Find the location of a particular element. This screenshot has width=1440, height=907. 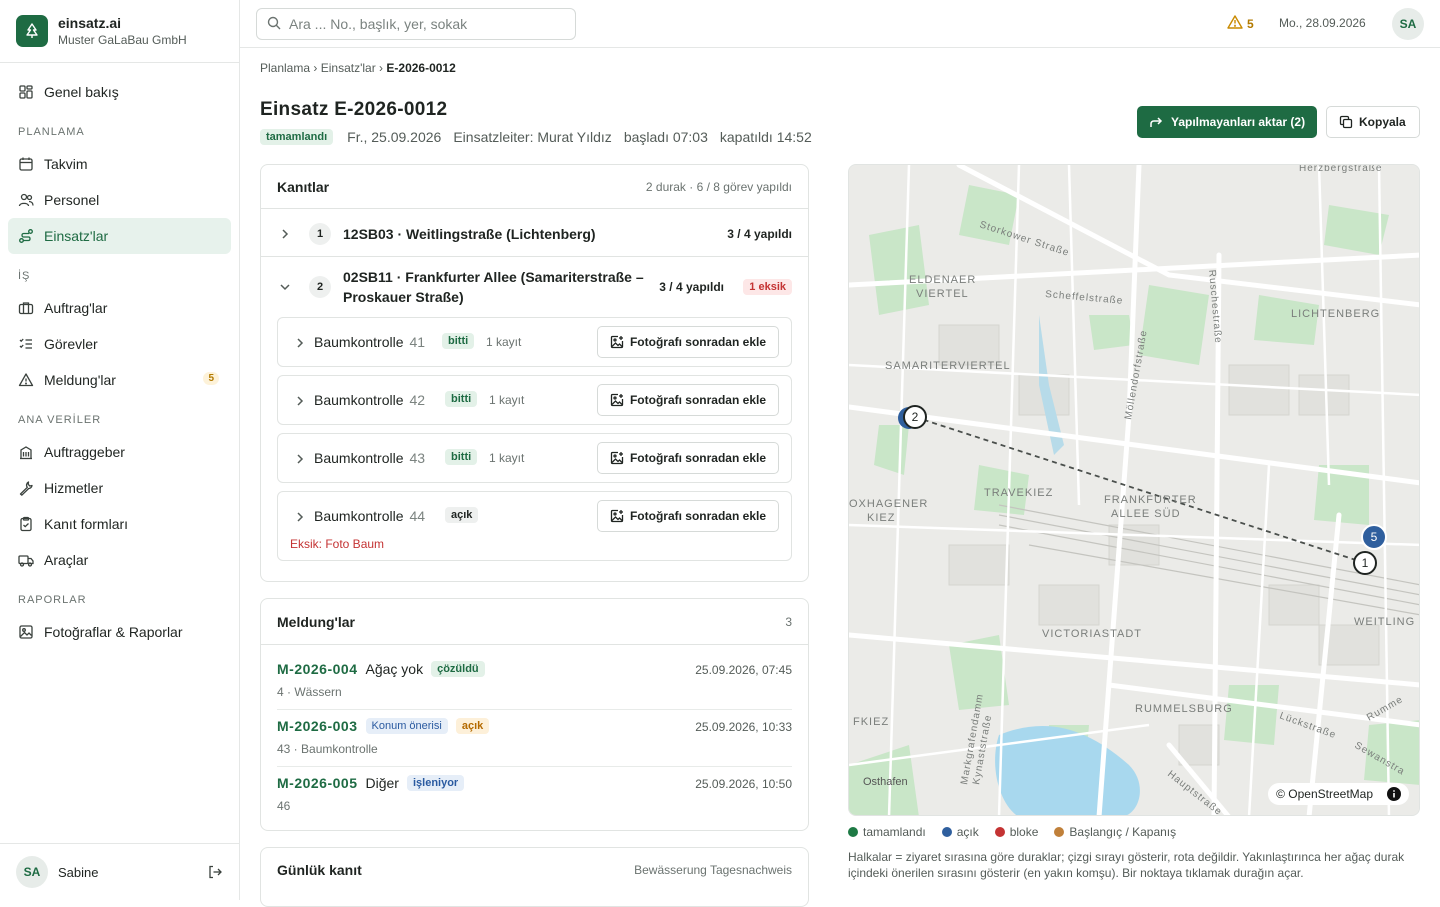

sidebar-item-reports: Meldung'lar 5 is located at coordinates (119, 380).